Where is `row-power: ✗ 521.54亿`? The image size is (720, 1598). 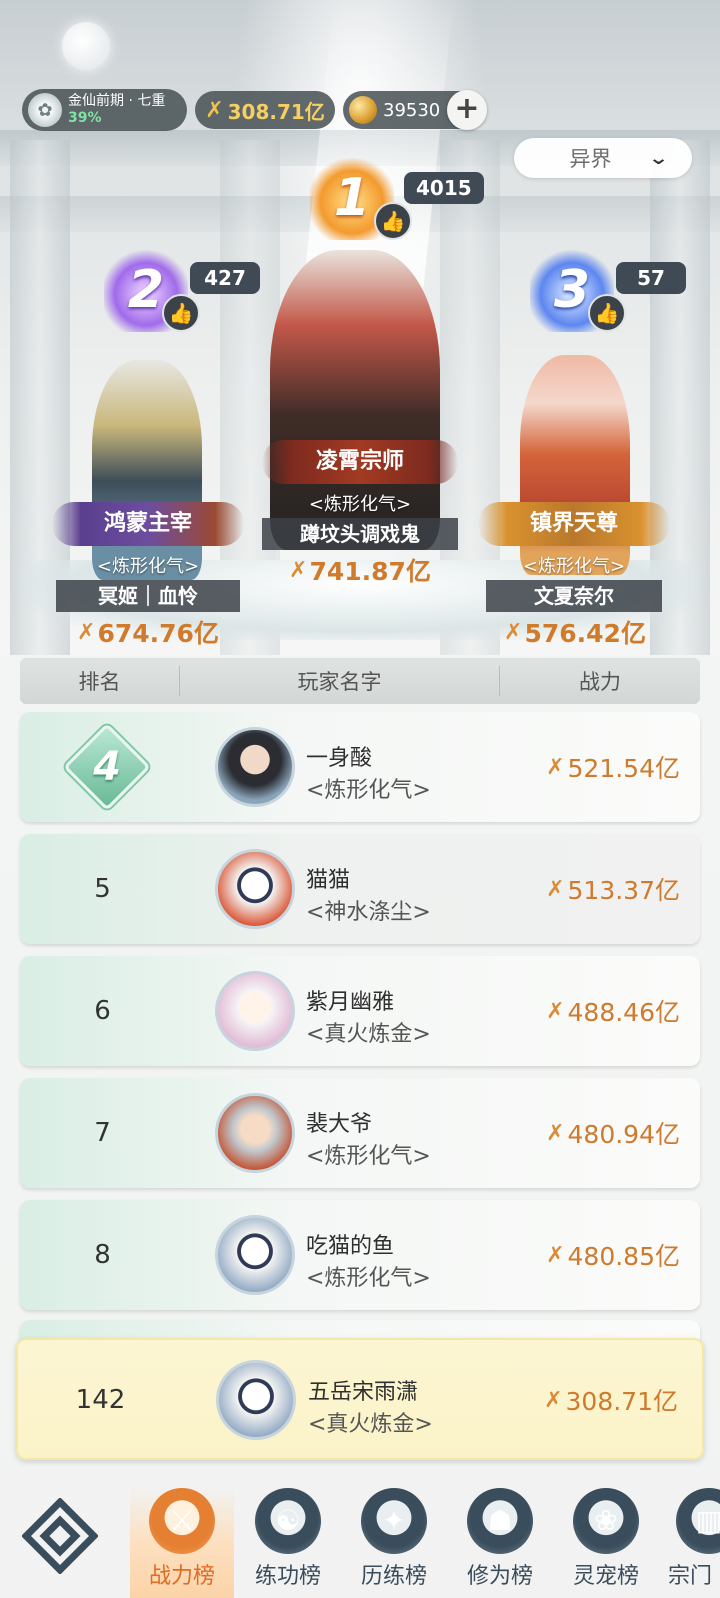 row-power: ✗ 521.54亿 is located at coordinates (613, 767).